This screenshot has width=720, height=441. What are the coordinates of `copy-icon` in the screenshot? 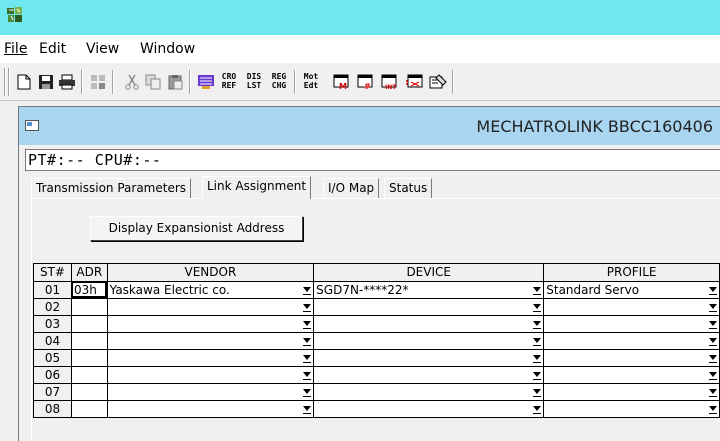 It's located at (153, 82).